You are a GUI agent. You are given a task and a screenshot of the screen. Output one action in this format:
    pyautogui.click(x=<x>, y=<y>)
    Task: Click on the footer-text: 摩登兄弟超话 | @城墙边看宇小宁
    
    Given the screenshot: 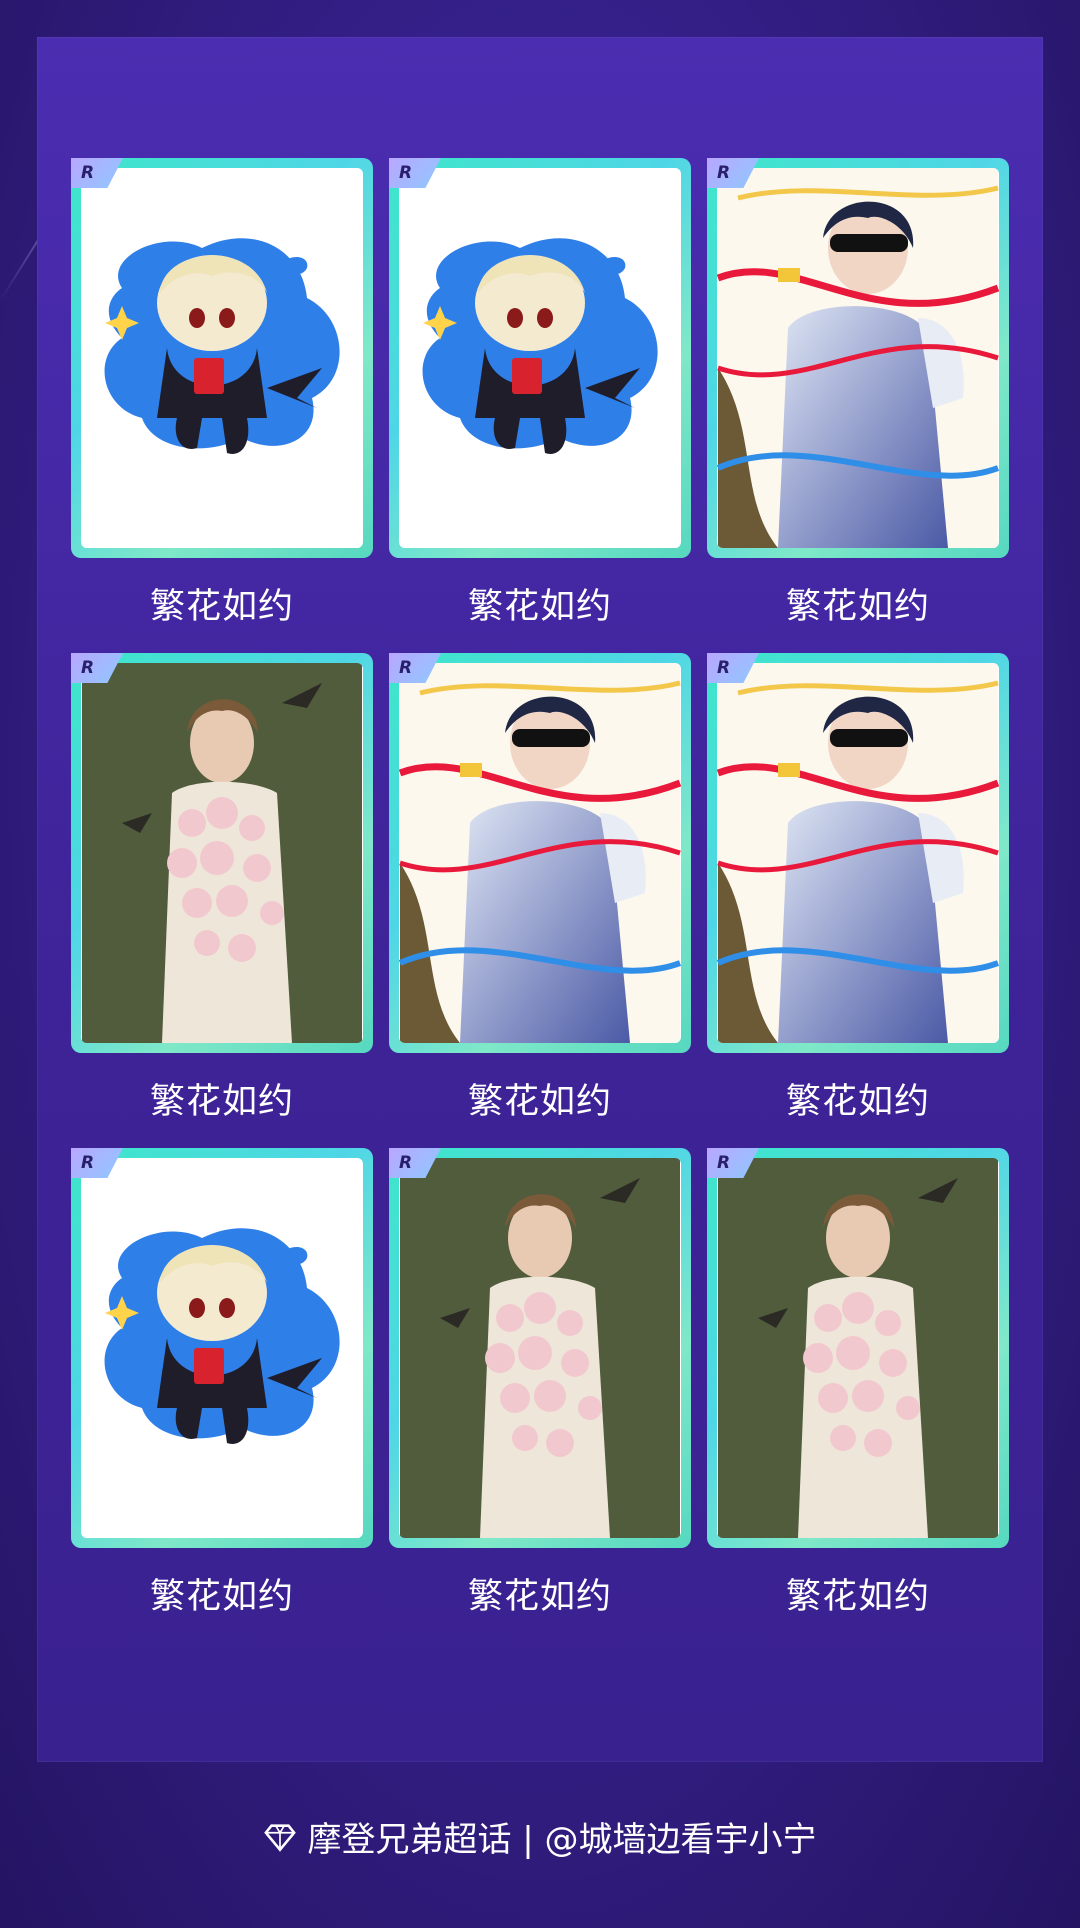 What is the action you would take?
    pyautogui.click(x=562, y=1840)
    